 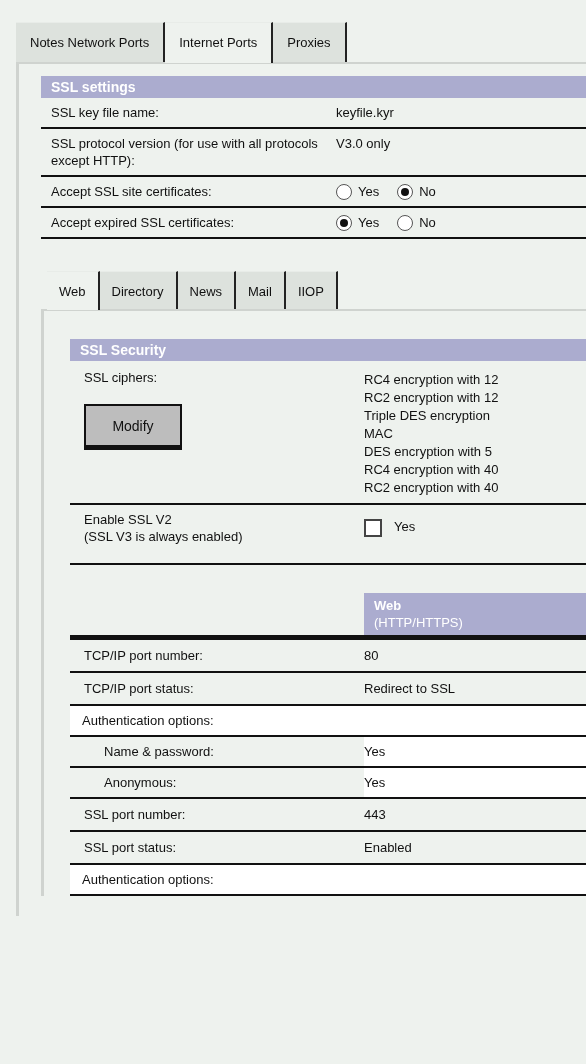 I want to click on setting-label: SSL ciphers:, so click(x=121, y=377).